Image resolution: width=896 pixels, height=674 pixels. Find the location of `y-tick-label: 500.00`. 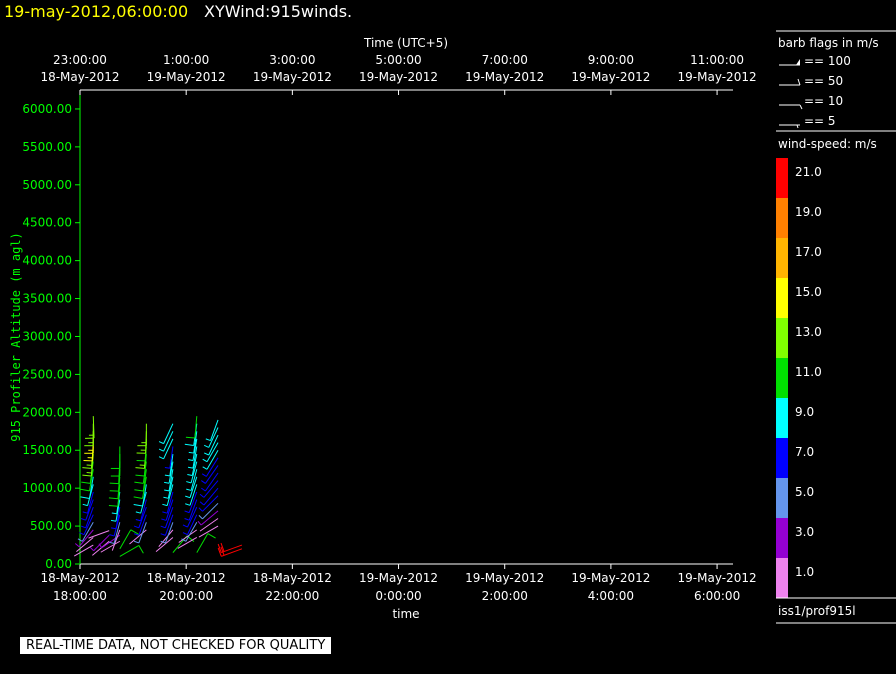

y-tick-label: 500.00 is located at coordinates (51, 526).